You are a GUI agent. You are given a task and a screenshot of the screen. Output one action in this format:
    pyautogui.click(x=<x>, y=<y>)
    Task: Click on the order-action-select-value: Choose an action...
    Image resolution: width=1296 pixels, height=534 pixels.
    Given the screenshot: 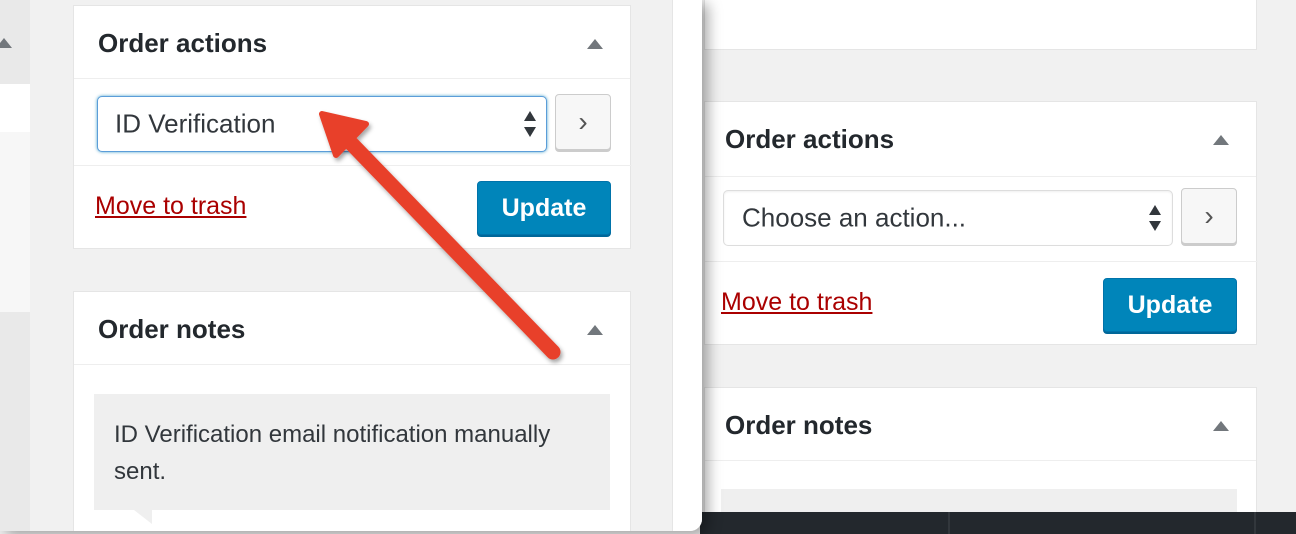 What is the action you would take?
    pyautogui.click(x=854, y=217)
    